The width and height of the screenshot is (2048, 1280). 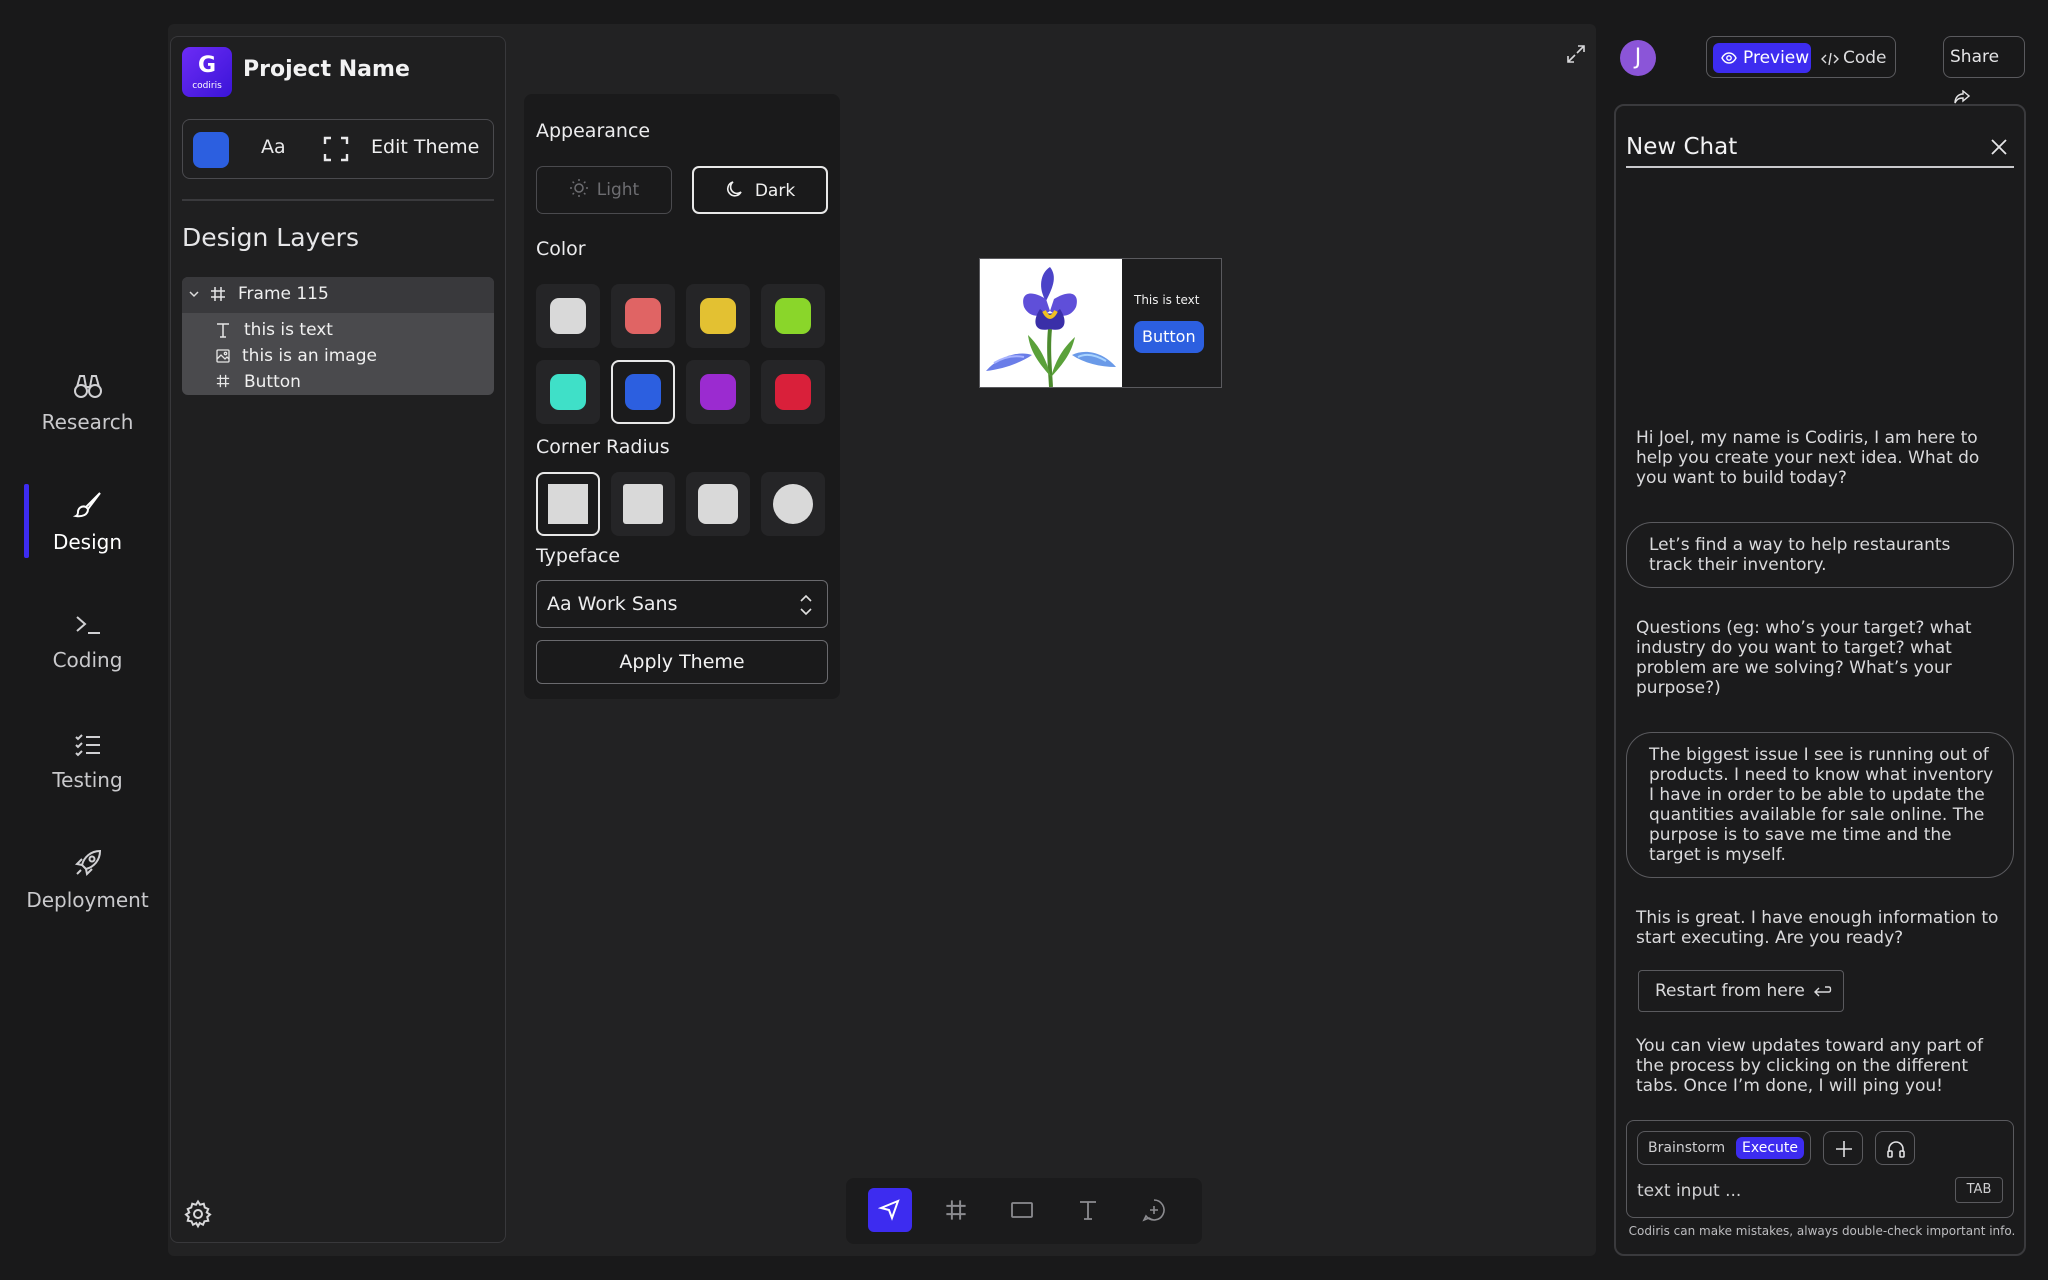 What do you see at coordinates (682, 662) in the screenshot?
I see `apply-theme-button: Apply Theme` at bounding box center [682, 662].